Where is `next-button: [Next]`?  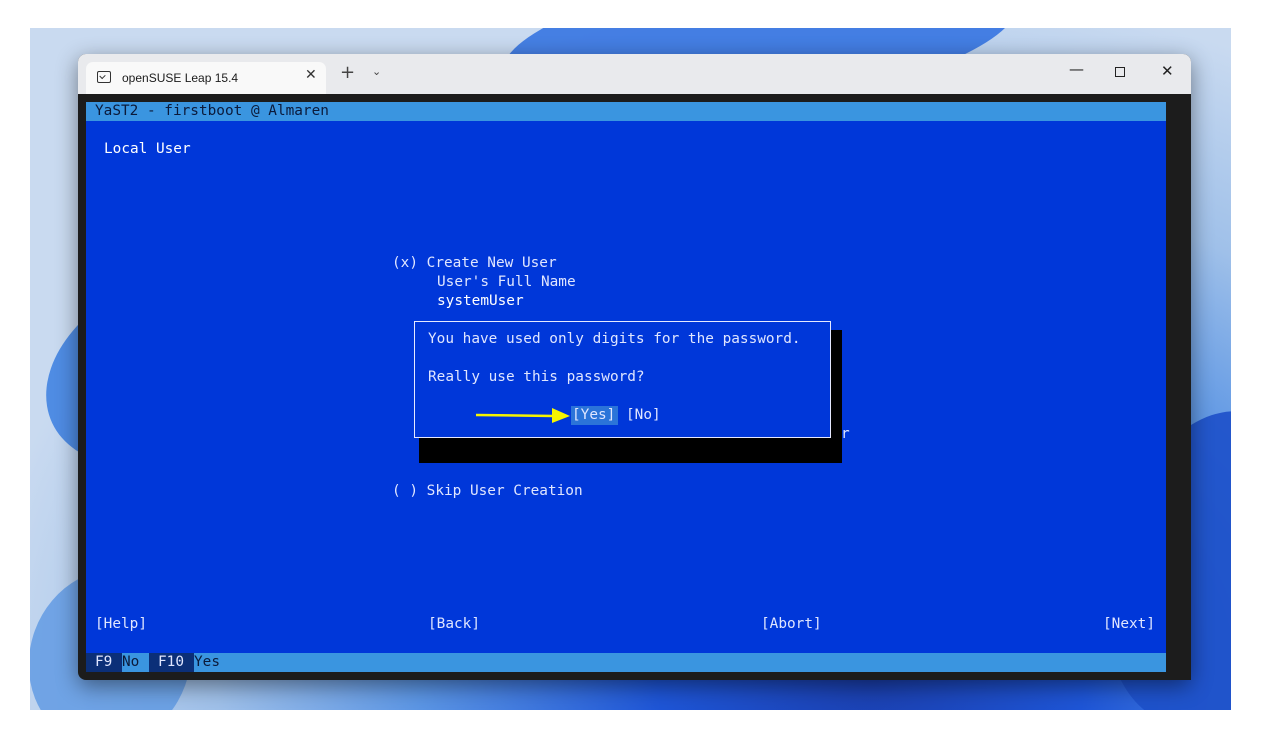
next-button: [Next] is located at coordinates (1129, 624).